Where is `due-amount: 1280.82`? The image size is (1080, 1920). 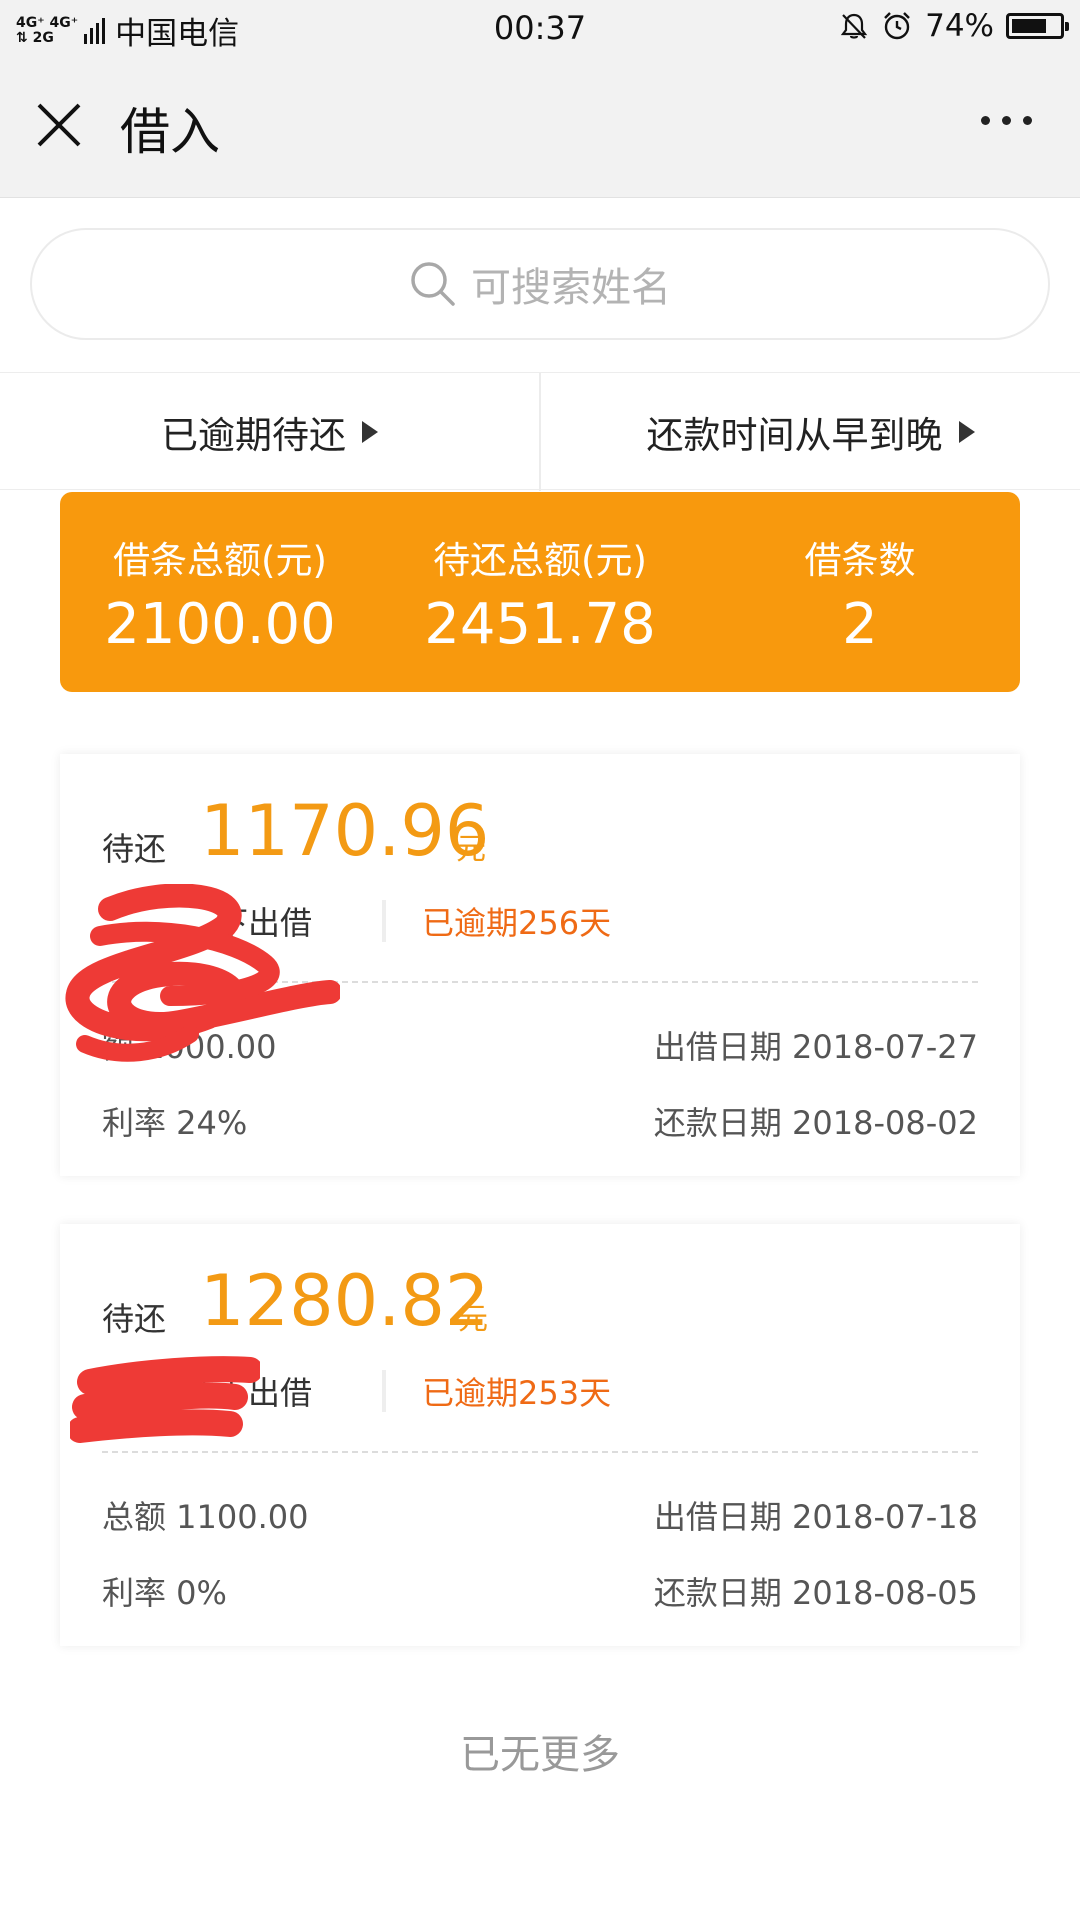 due-amount: 1280.82 is located at coordinates (345, 1301).